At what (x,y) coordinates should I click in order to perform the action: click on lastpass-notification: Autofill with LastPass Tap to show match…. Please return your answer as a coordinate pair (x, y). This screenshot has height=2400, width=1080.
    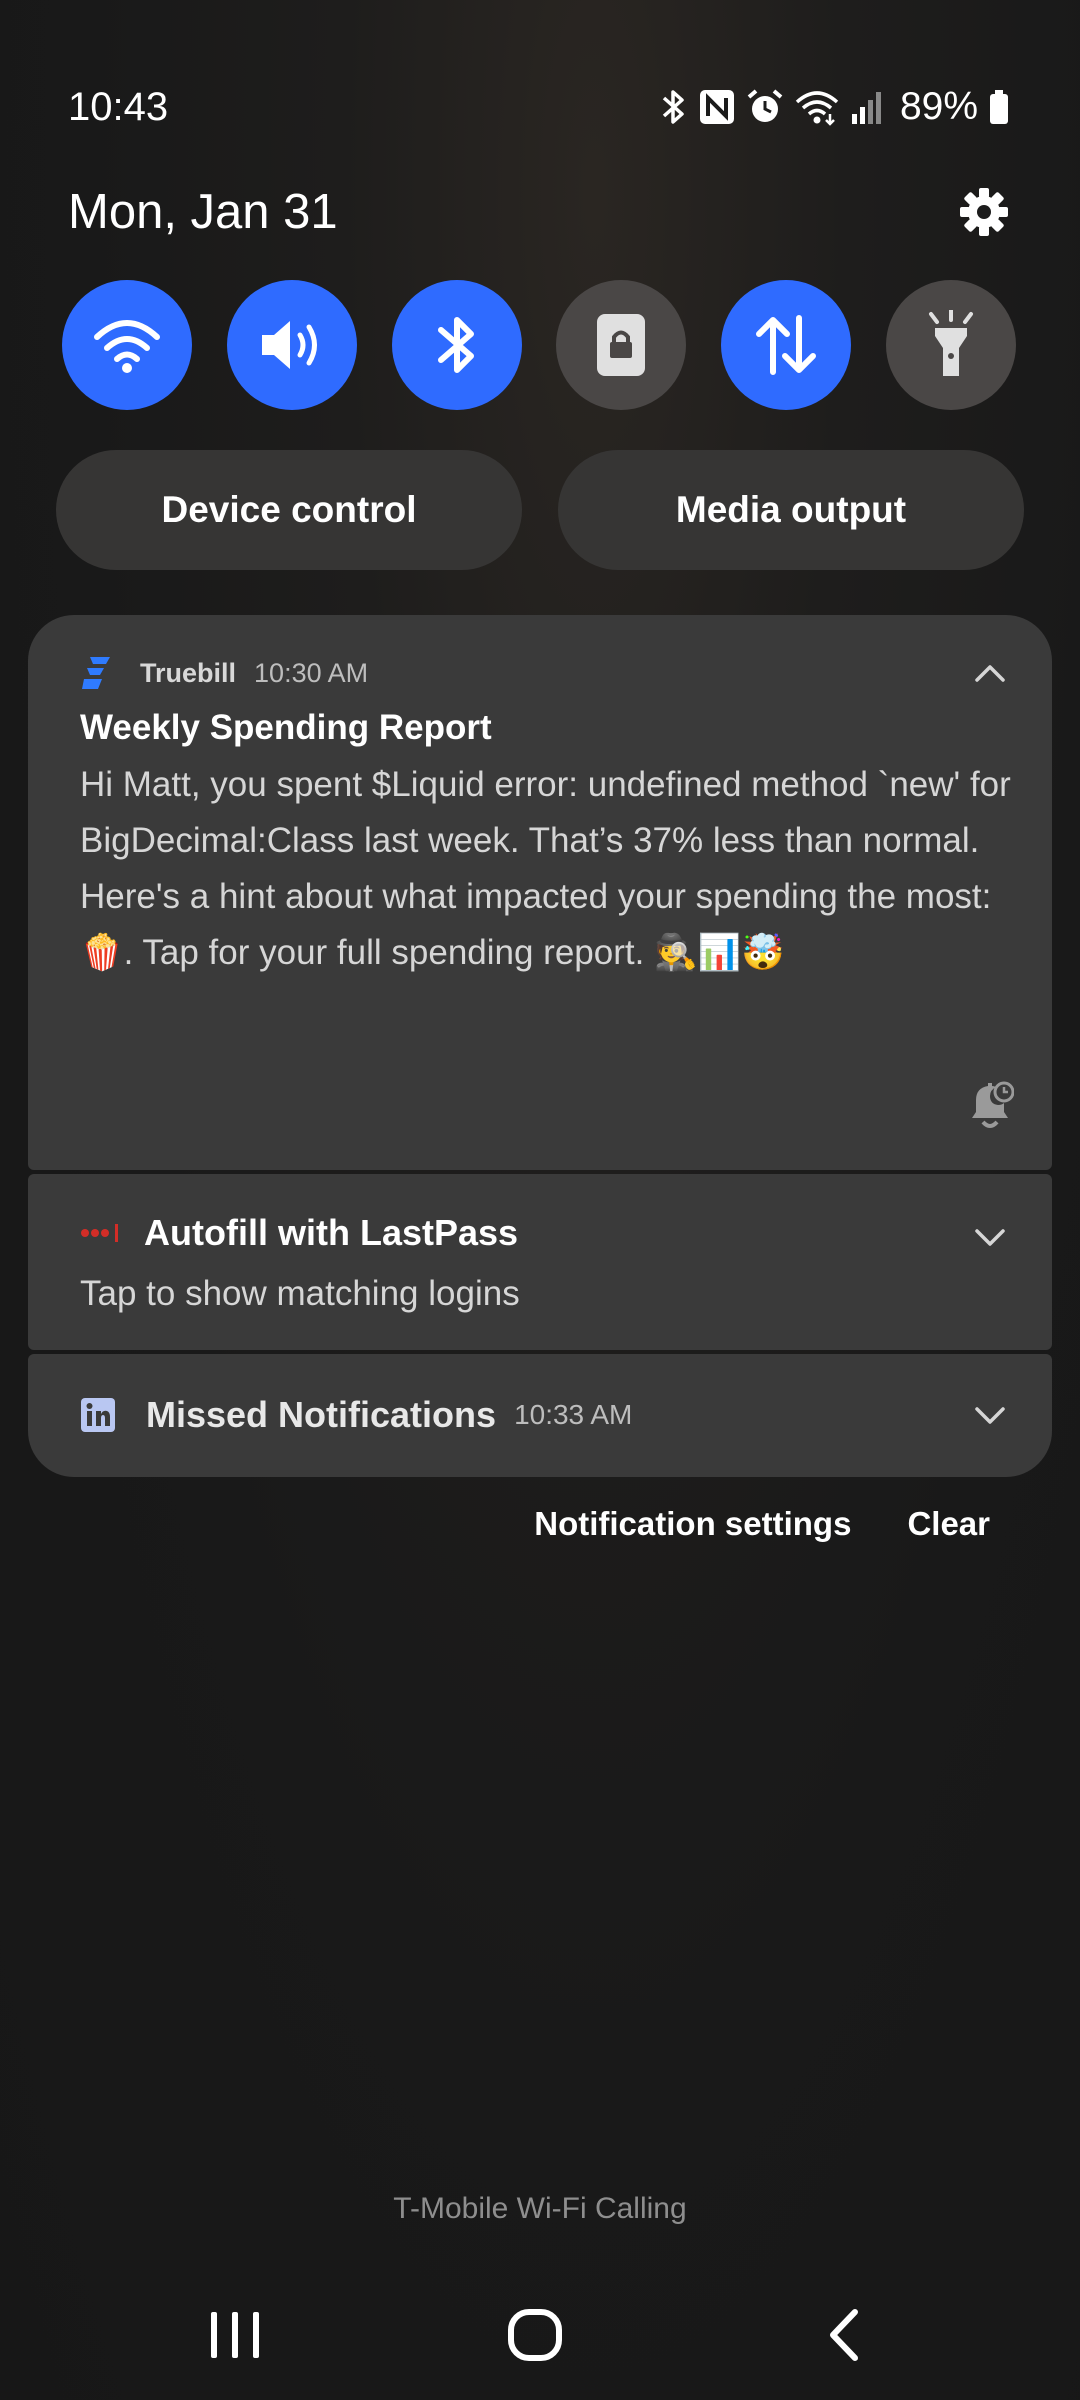
    Looking at the image, I should click on (540, 1262).